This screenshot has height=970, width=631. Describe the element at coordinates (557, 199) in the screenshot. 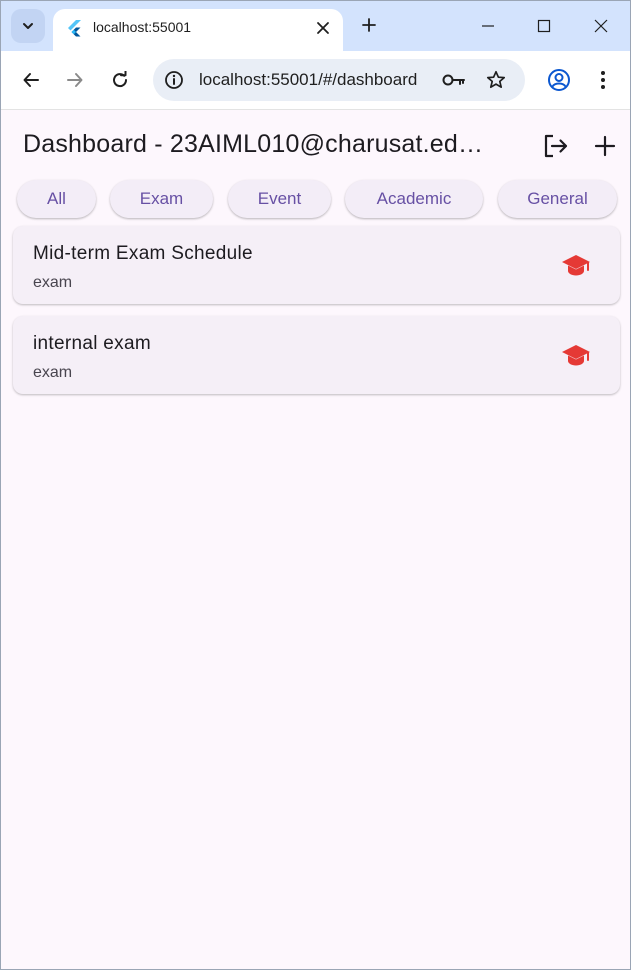

I see `filter-chip-general: General` at that location.